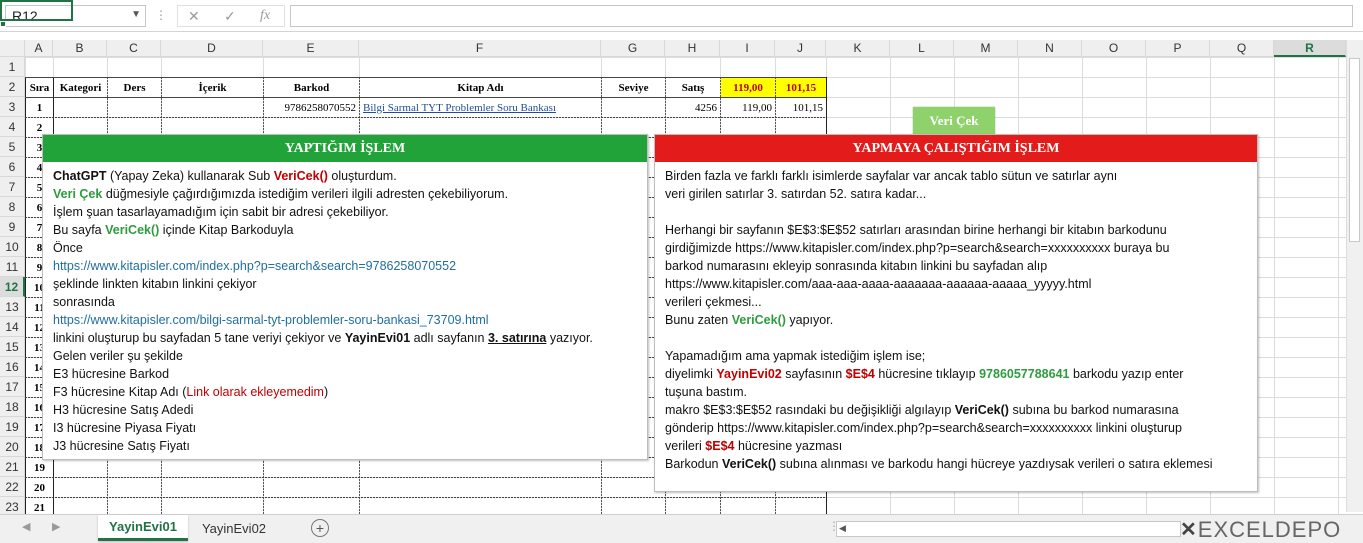 This screenshot has height=543, width=1363. Describe the element at coordinates (480, 87) in the screenshot. I see `header-kitap-adi: Kitap Adı` at that location.